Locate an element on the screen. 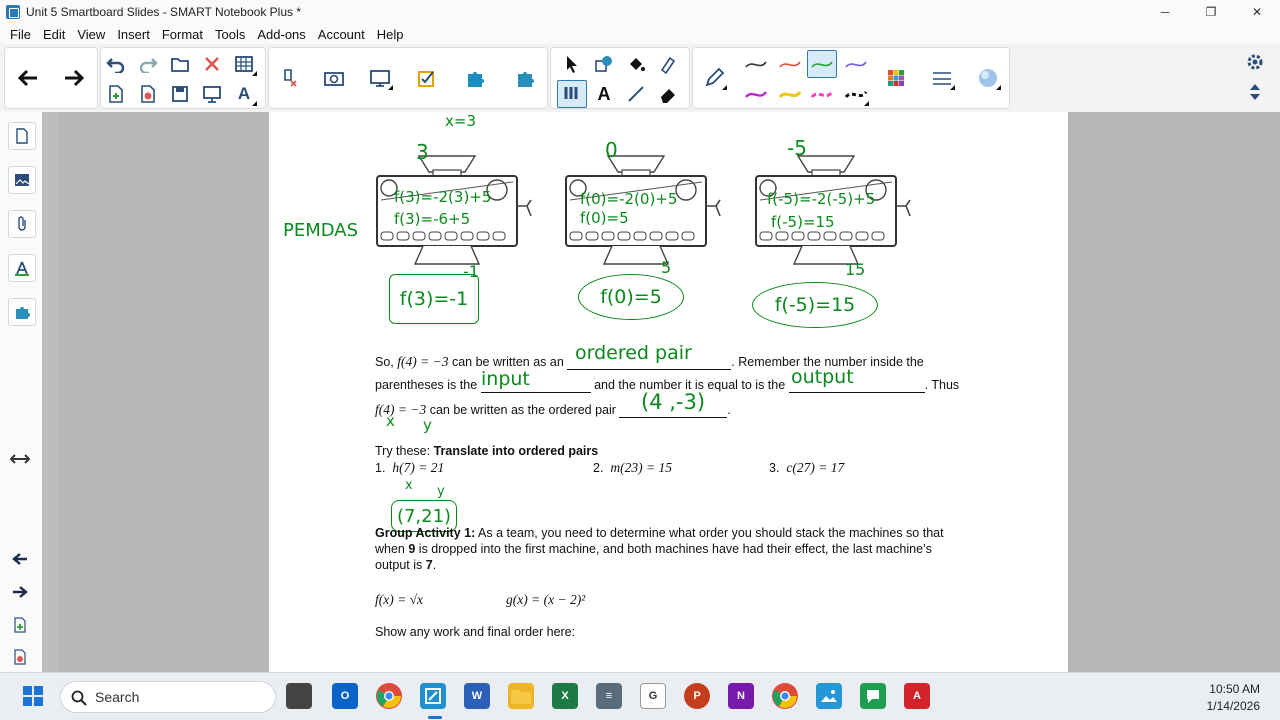 This screenshot has height=720, width=1280. redo-button is located at coordinates (148, 64).